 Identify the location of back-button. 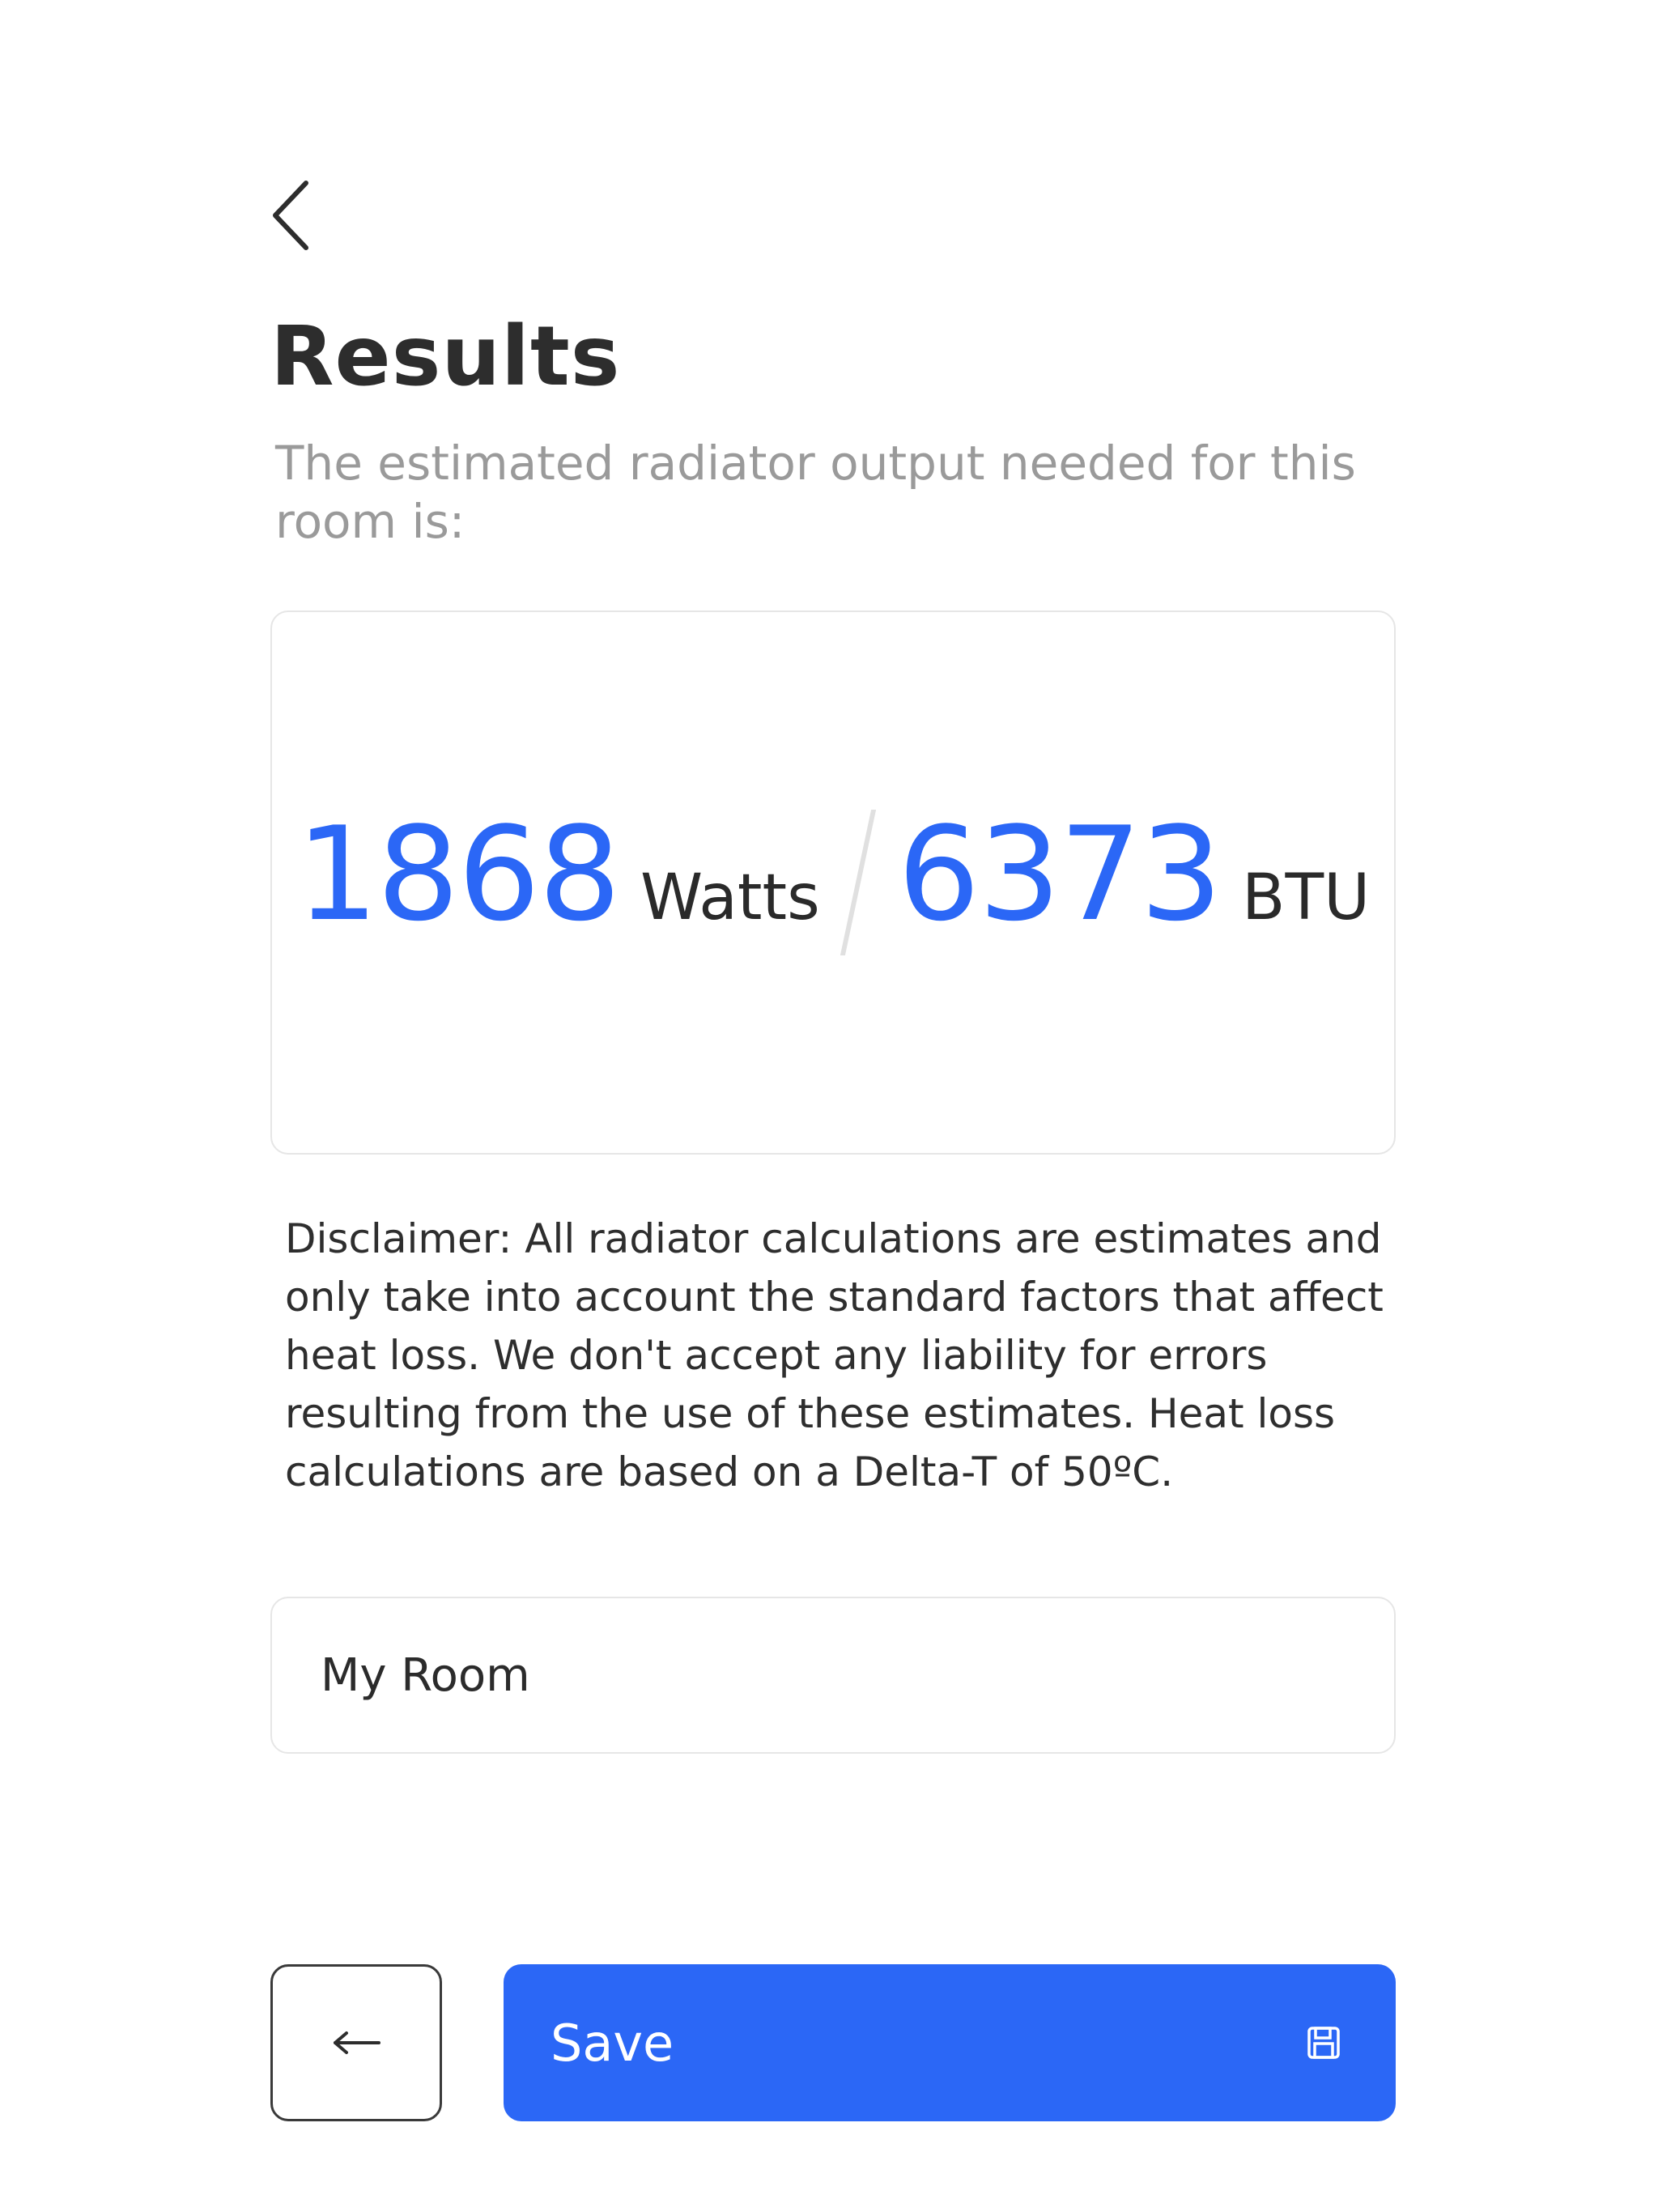
(356, 2043).